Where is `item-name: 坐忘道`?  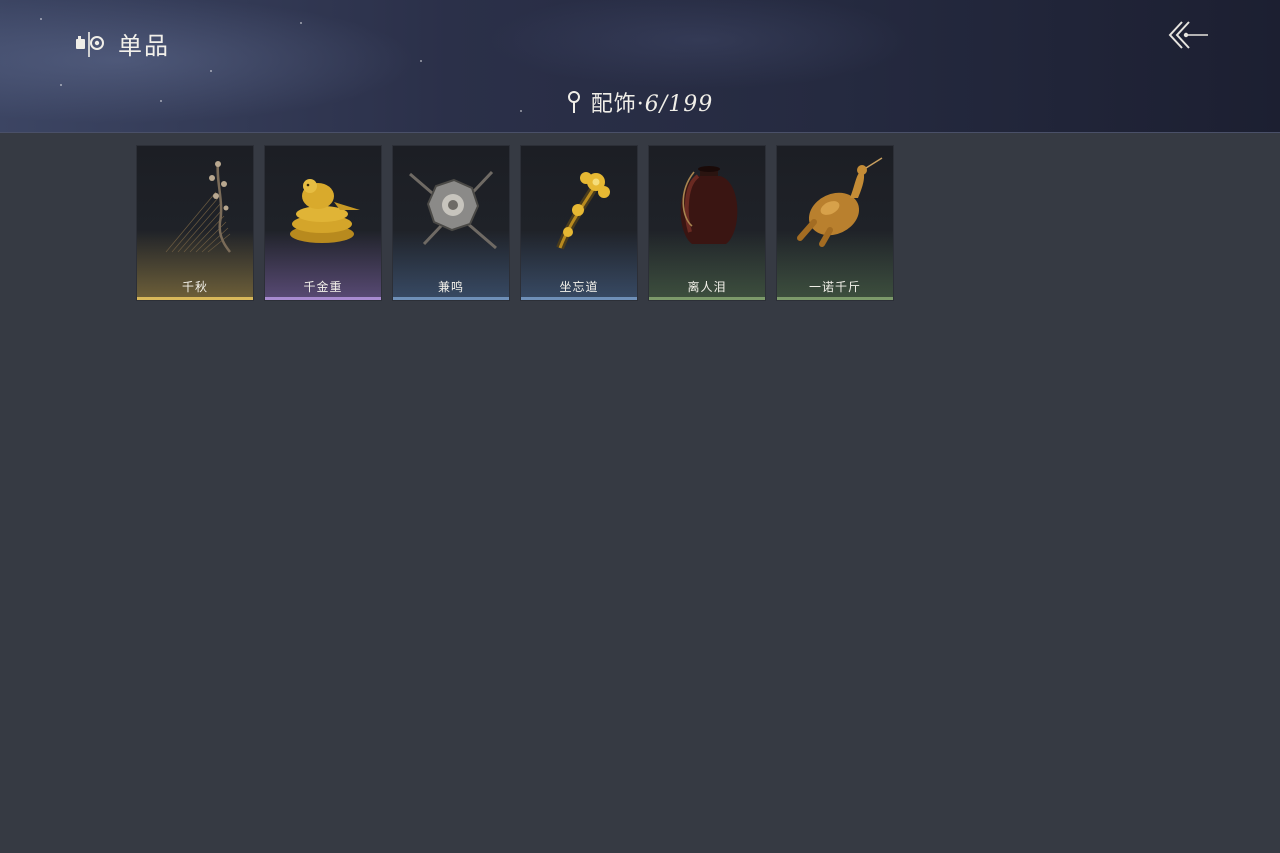
item-name: 坐忘道 is located at coordinates (579, 287).